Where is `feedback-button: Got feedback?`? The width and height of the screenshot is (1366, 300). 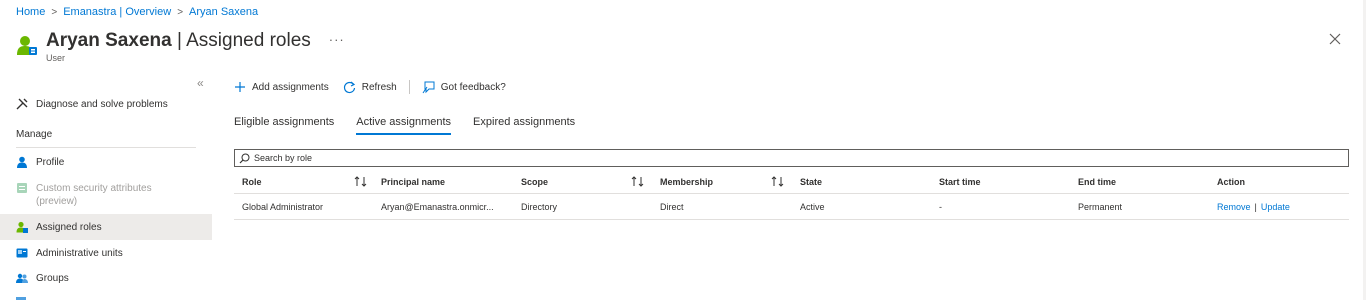 feedback-button: Got feedback? is located at coordinates (464, 87).